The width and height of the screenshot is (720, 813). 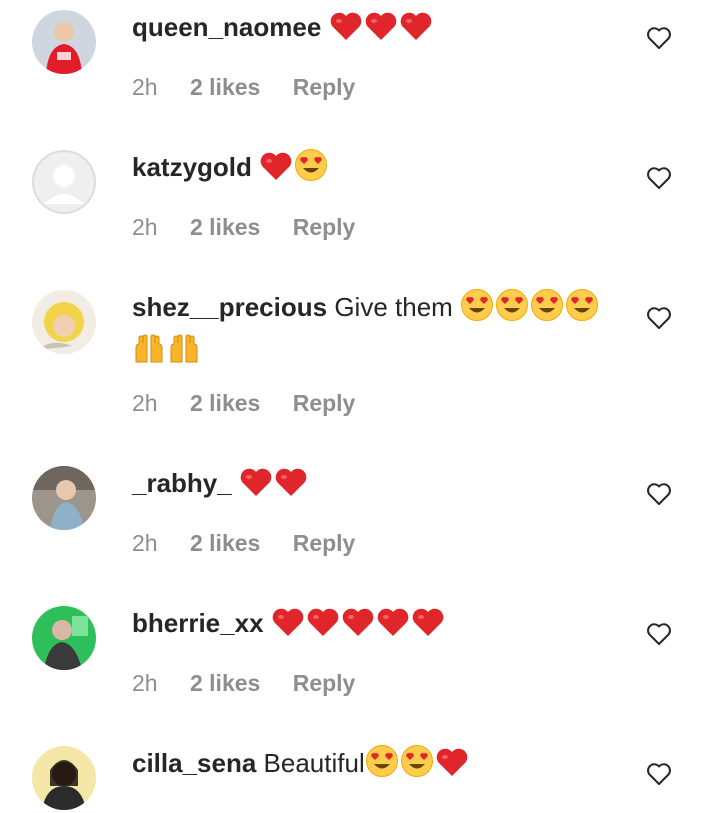 I want to click on comment-username: queen_naomee, so click(x=226, y=27).